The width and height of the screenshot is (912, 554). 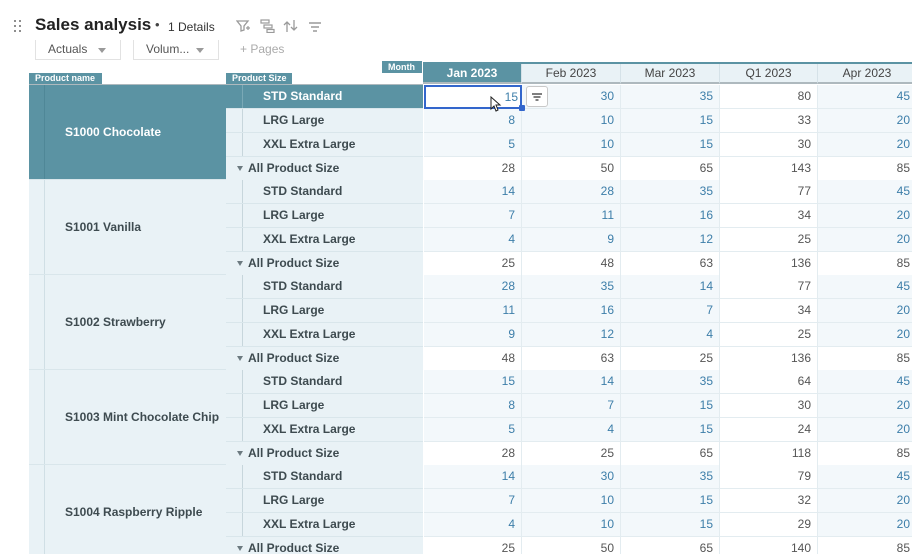 What do you see at coordinates (865, 74) in the screenshot?
I see `column-header-apr-2023: Apr 2023` at bounding box center [865, 74].